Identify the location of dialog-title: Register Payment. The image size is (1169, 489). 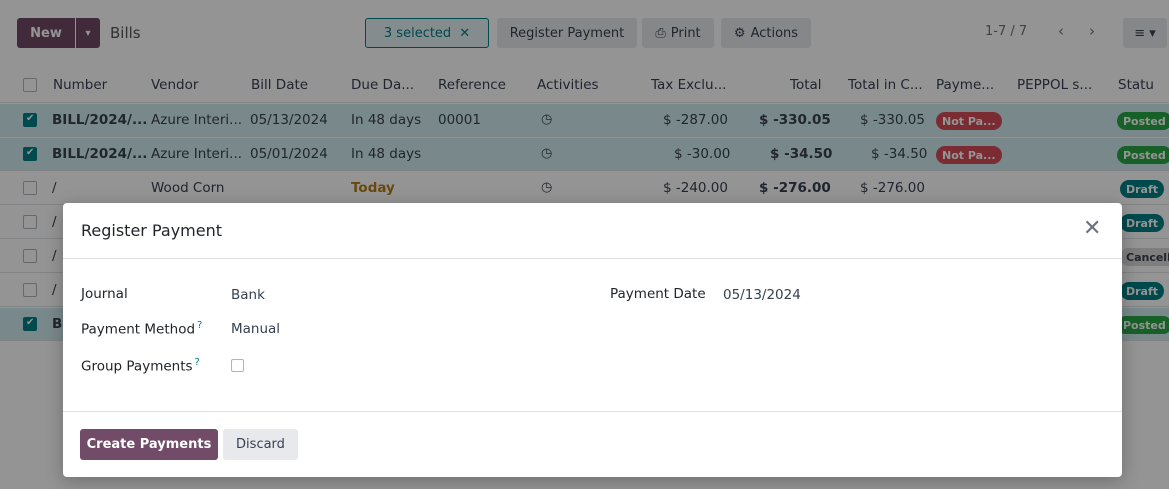
(152, 230).